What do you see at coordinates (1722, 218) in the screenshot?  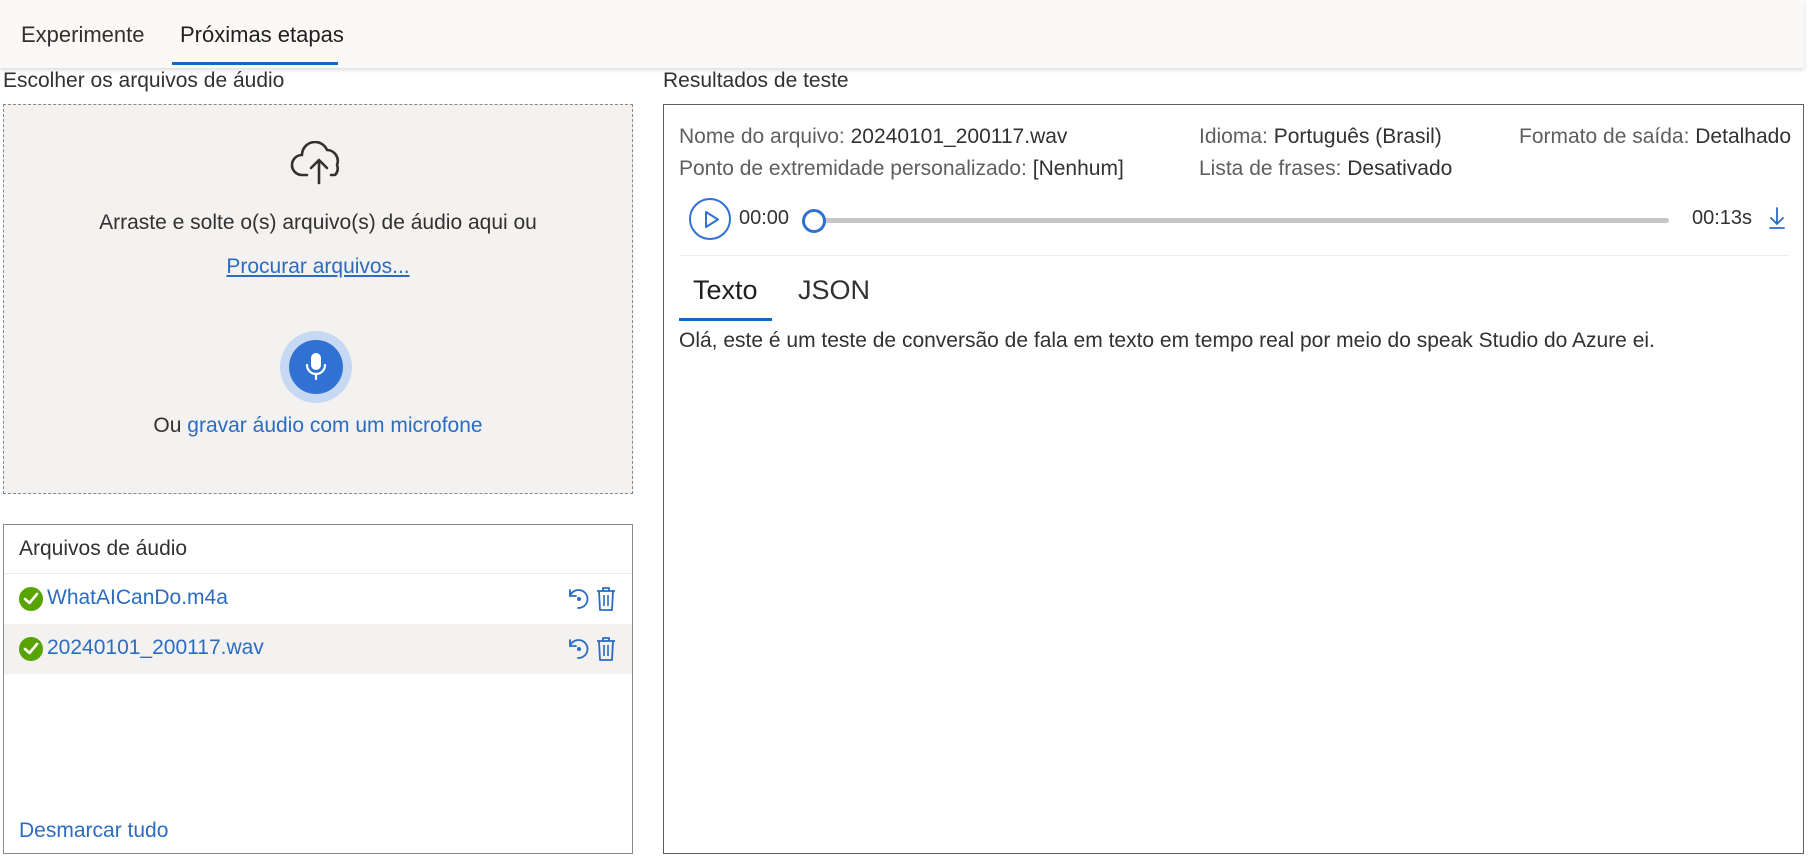 I see `total-time: 00:13s` at bounding box center [1722, 218].